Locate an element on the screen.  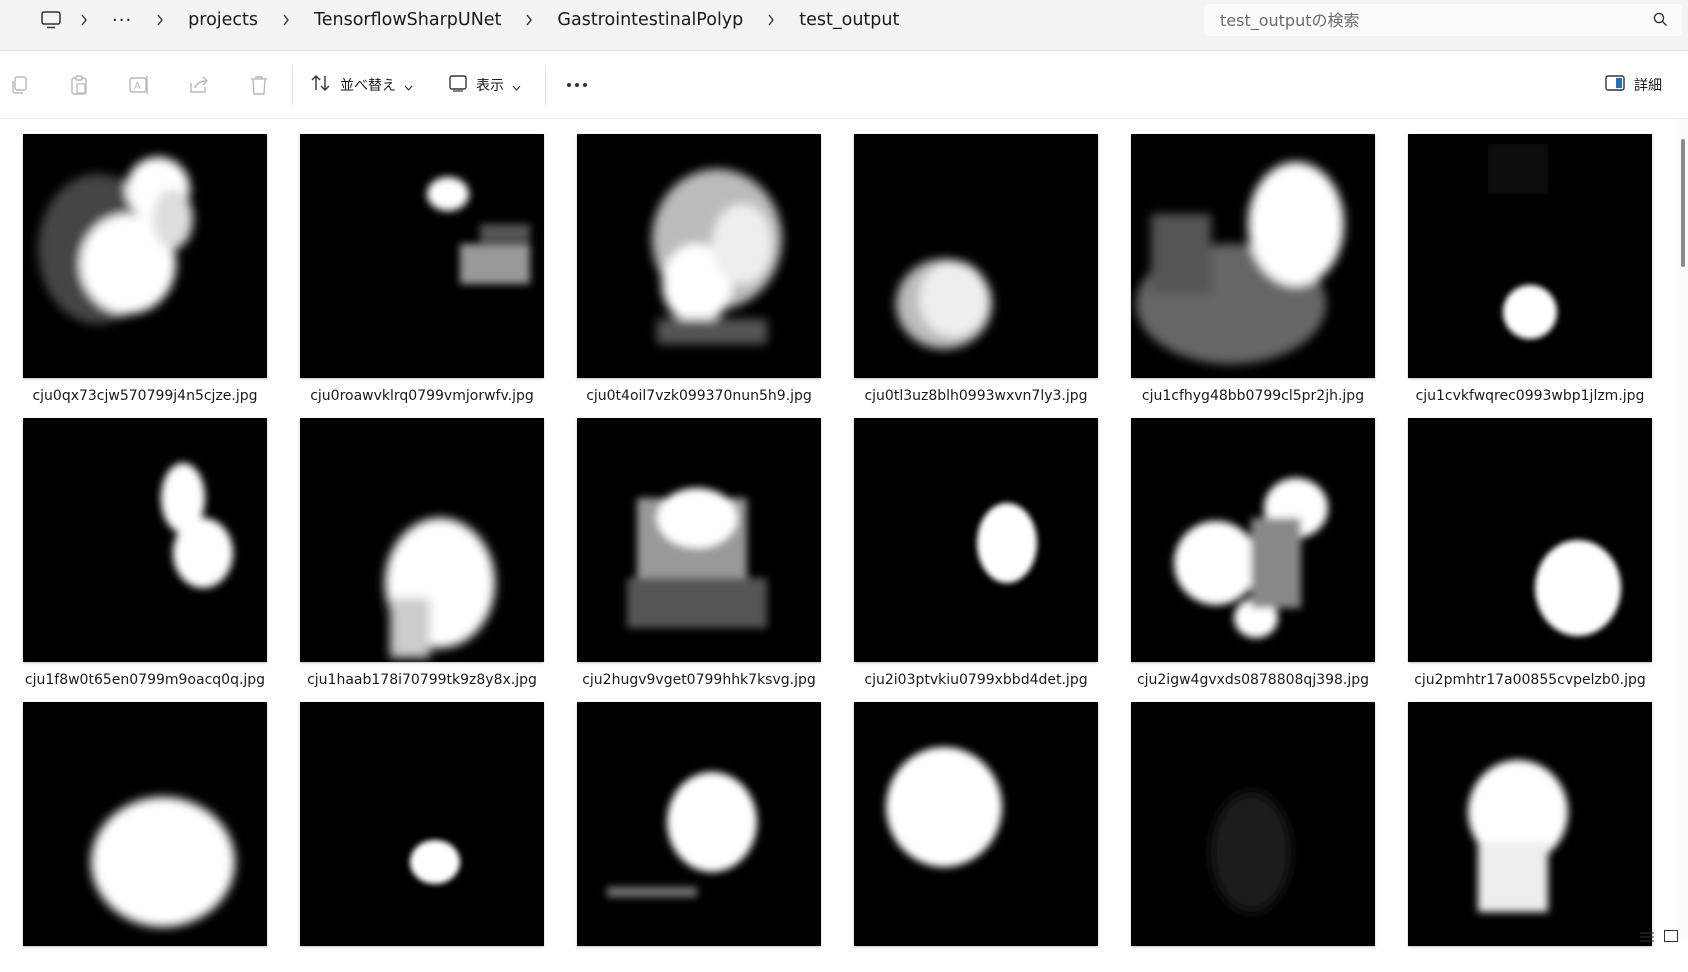
file-name: cju1cvkfwqrec0993wbp1jlzm.jpg is located at coordinates (1530, 396).